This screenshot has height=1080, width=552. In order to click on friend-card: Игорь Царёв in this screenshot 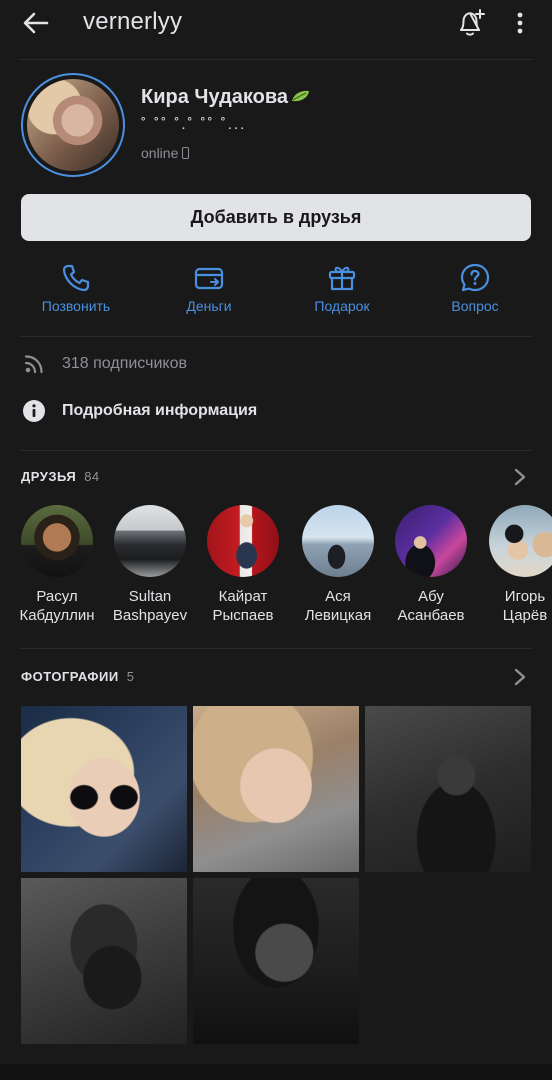, I will do `click(516, 565)`.